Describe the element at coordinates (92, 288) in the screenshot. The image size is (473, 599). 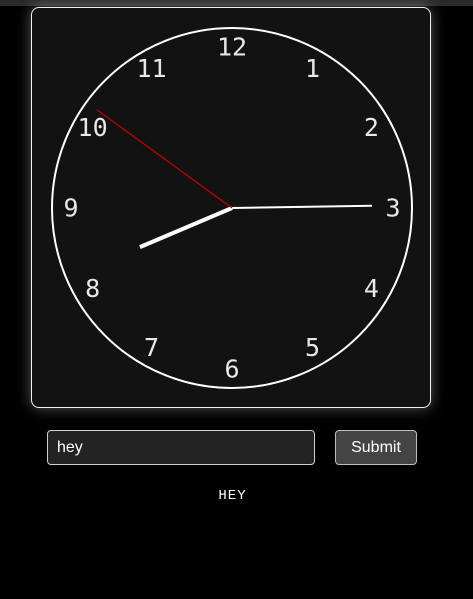
I see `clock-number-8: 8` at that location.